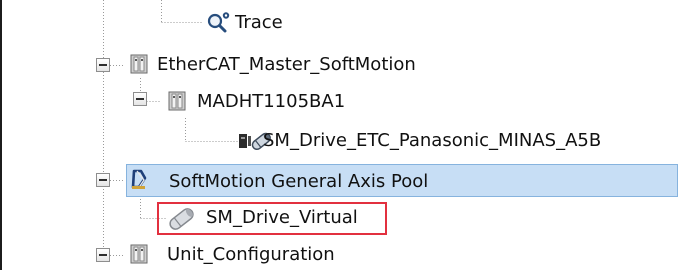 This screenshot has height=270, width=678. What do you see at coordinates (299, 181) in the screenshot?
I see `tree-node-label: SoftMotion General Axis Pool` at bounding box center [299, 181].